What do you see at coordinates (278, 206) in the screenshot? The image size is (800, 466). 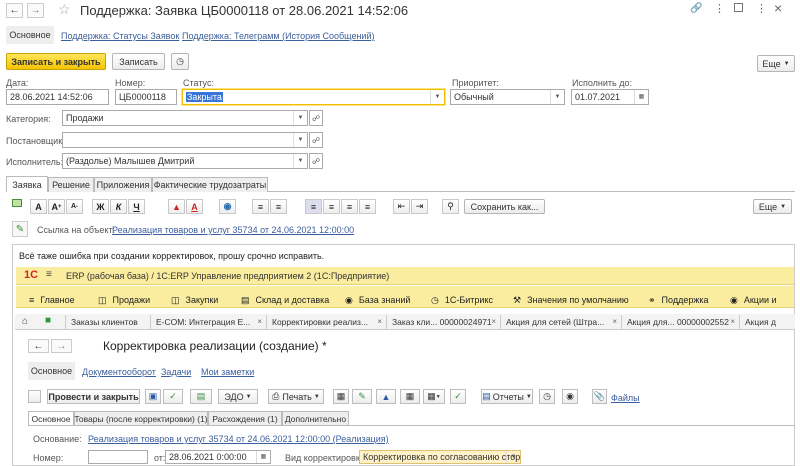 I see `numbered-list-icon: ≡` at bounding box center [278, 206].